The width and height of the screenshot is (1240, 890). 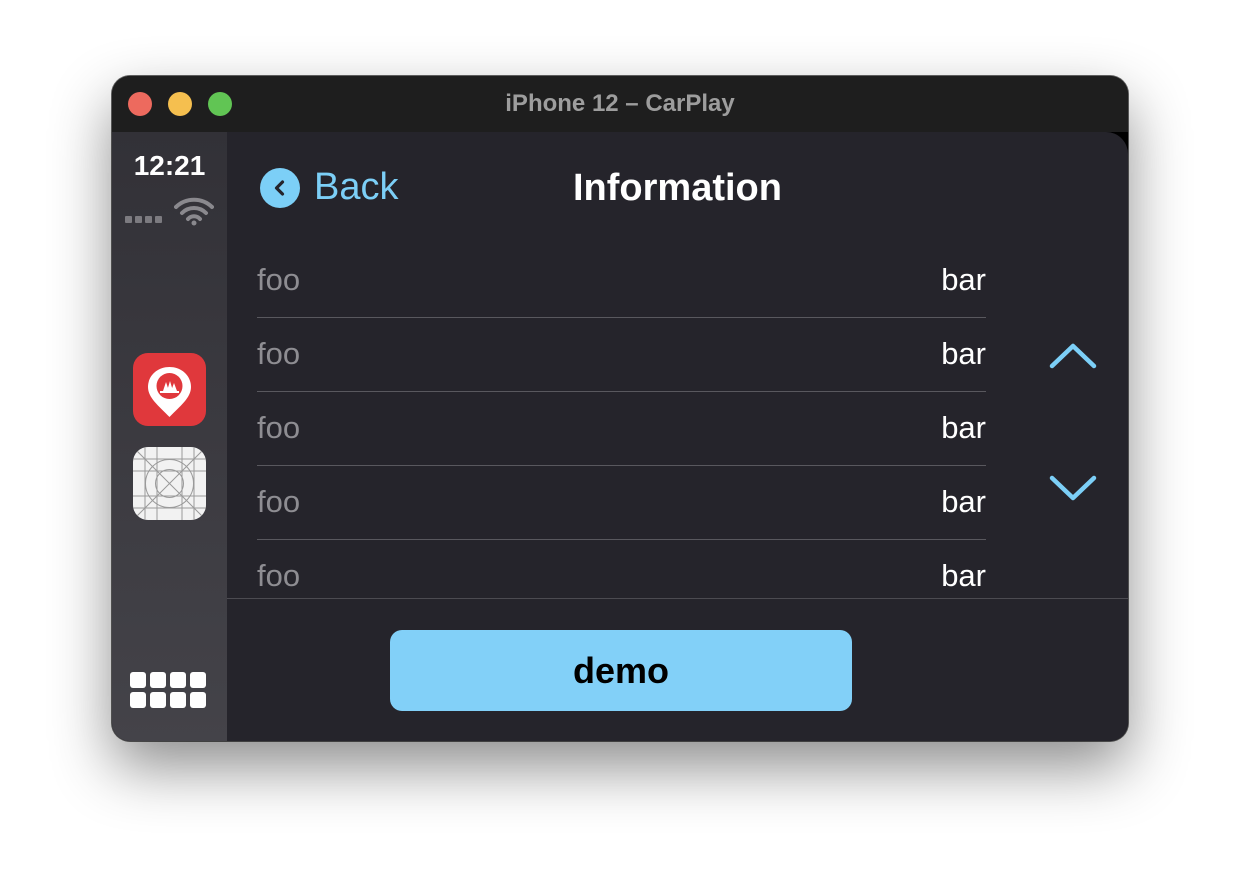 What do you see at coordinates (168, 690) in the screenshot?
I see `apps-grid-icon` at bounding box center [168, 690].